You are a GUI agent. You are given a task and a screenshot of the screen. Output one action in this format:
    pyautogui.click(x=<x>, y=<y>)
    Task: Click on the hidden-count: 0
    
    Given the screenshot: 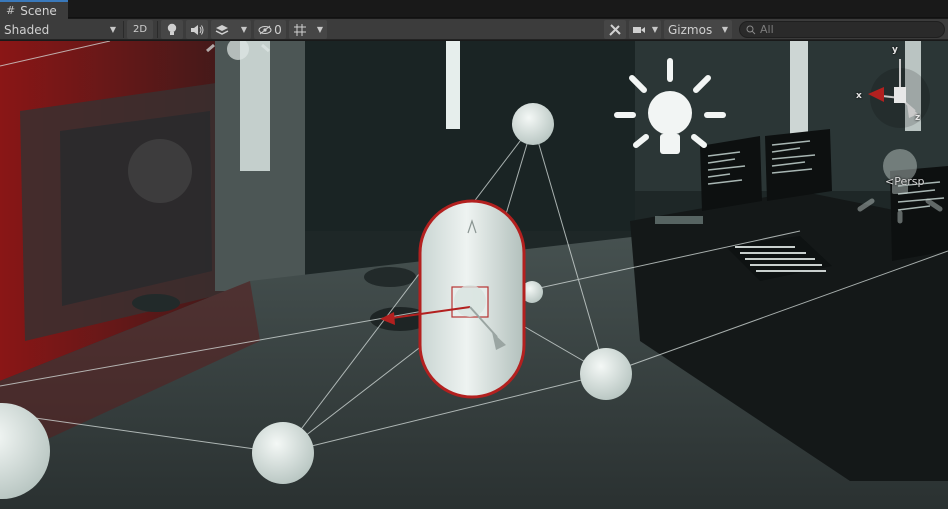 What is the action you would take?
    pyautogui.click(x=278, y=29)
    